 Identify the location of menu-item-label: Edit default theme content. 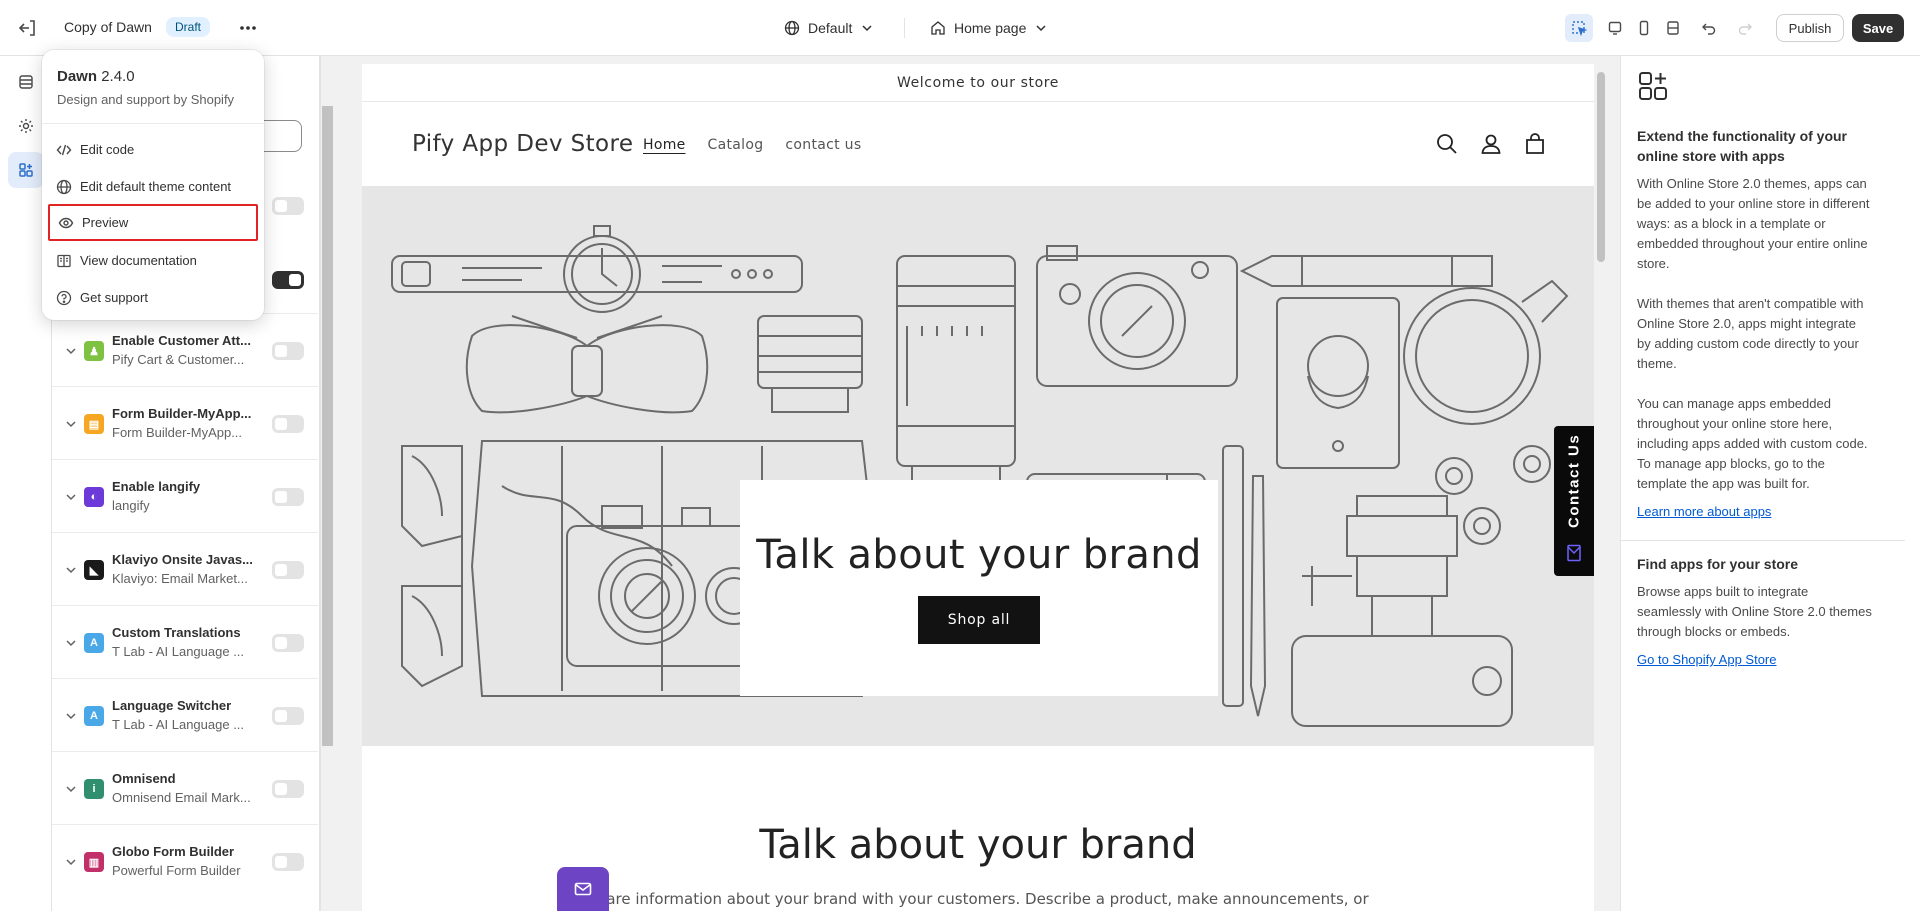
(156, 186).